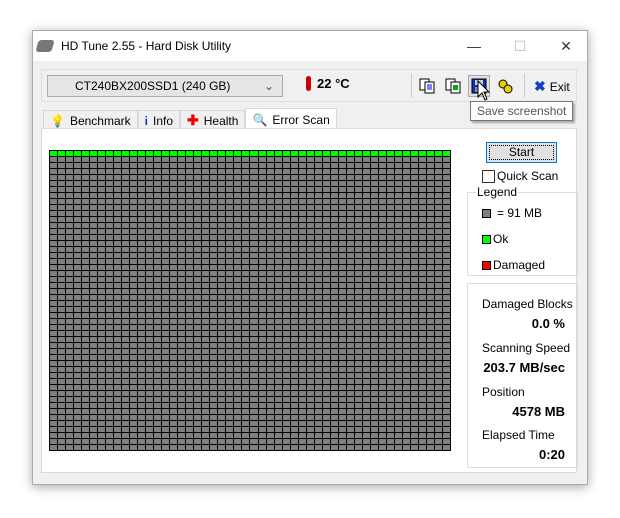  What do you see at coordinates (488, 176) in the screenshot?
I see `checkbox-box` at bounding box center [488, 176].